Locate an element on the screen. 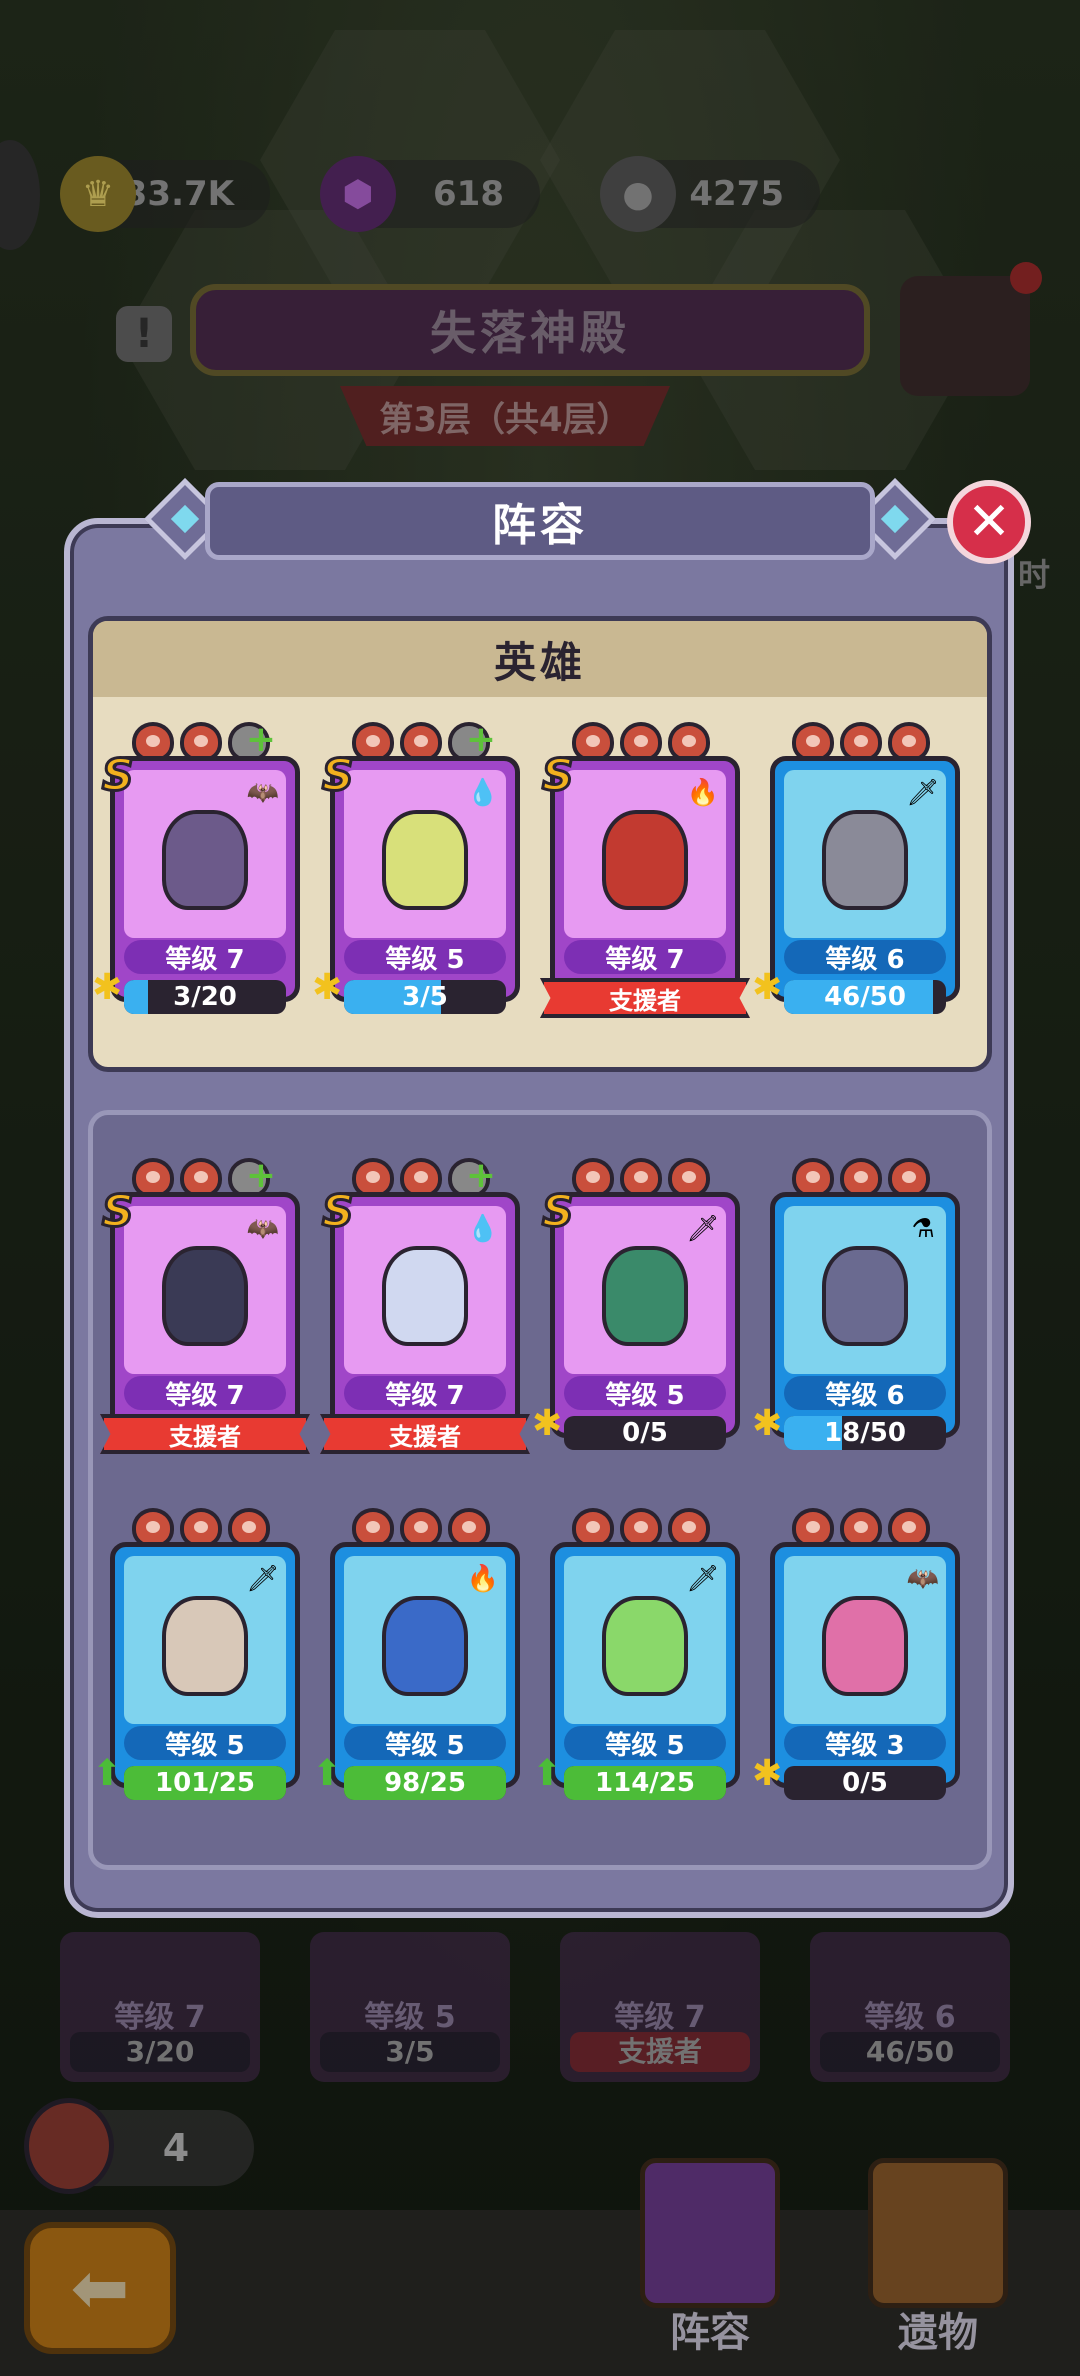 The height and width of the screenshot is (2376, 1080). progress-text: 101/25 is located at coordinates (205, 1783).